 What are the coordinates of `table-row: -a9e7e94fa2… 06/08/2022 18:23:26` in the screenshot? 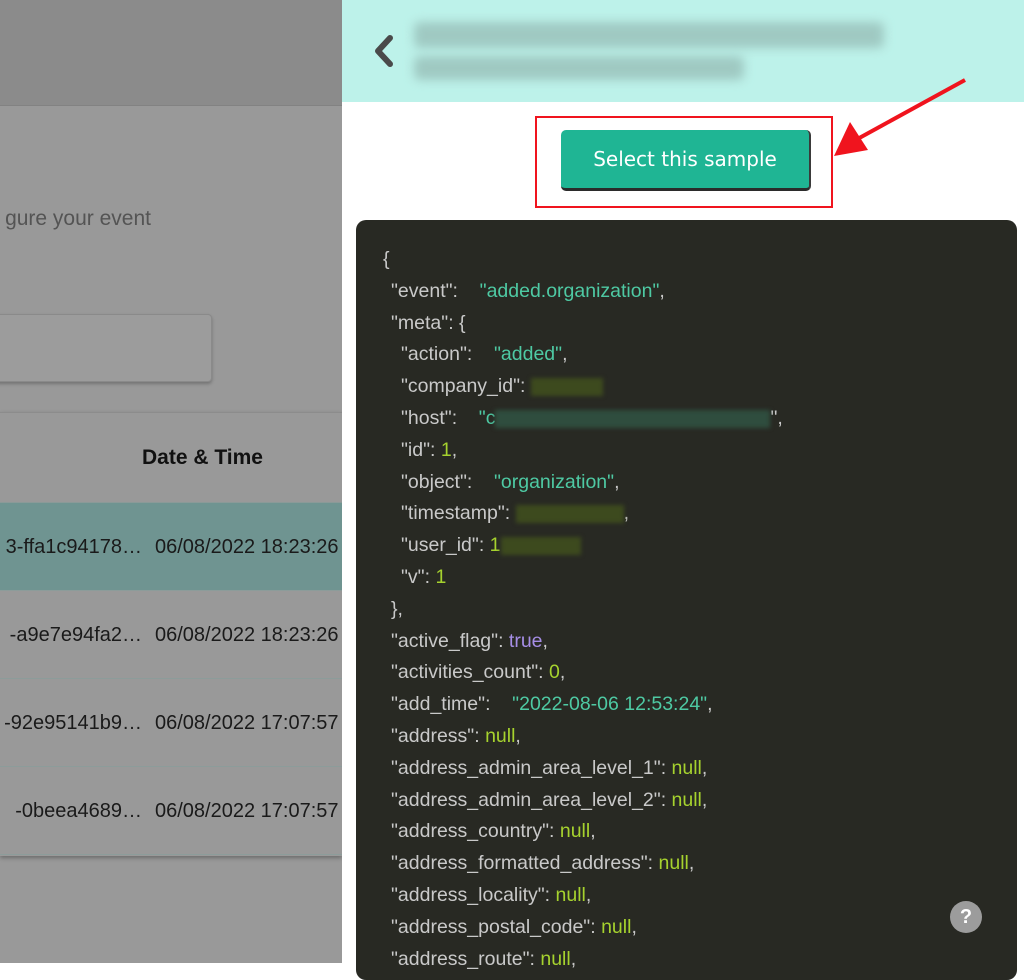 It's located at (171, 635).